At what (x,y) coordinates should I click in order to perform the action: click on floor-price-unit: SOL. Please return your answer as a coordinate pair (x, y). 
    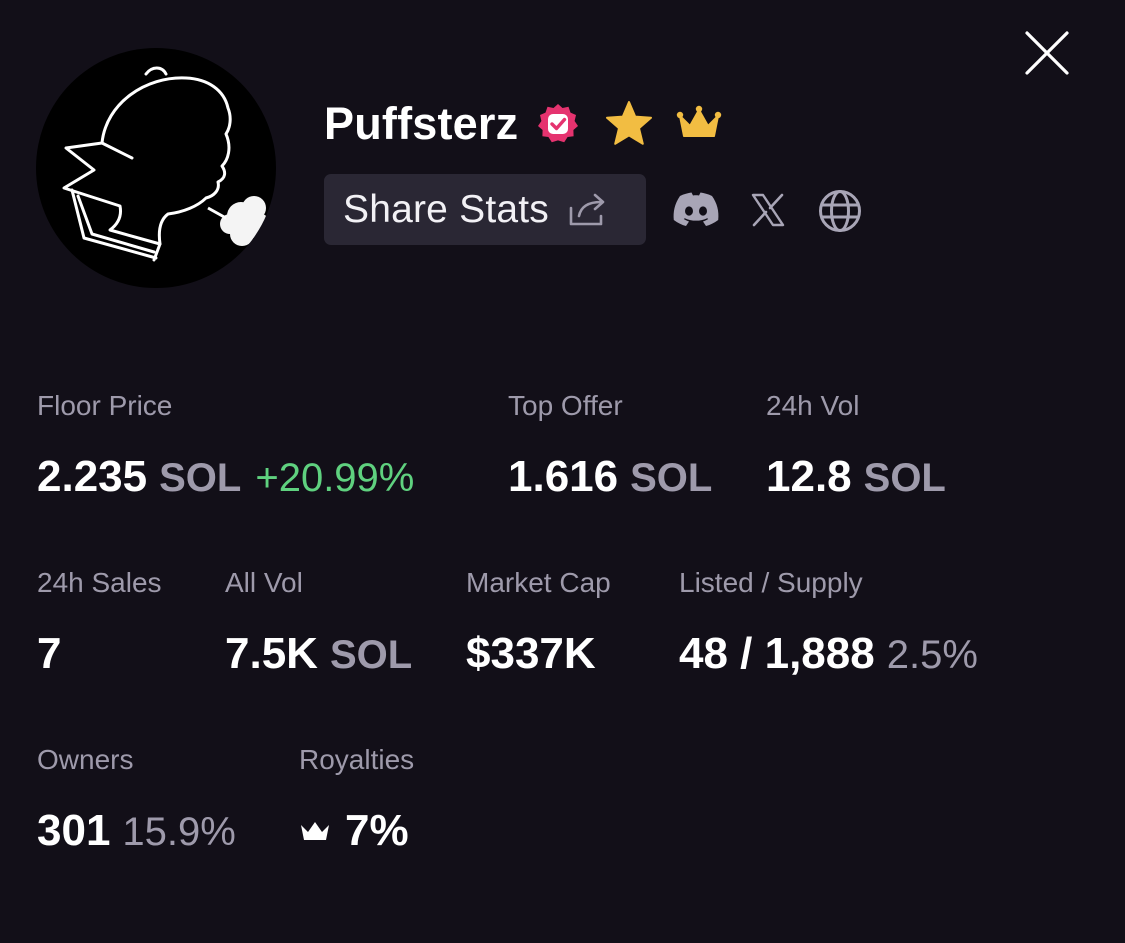
    Looking at the image, I should click on (200, 478).